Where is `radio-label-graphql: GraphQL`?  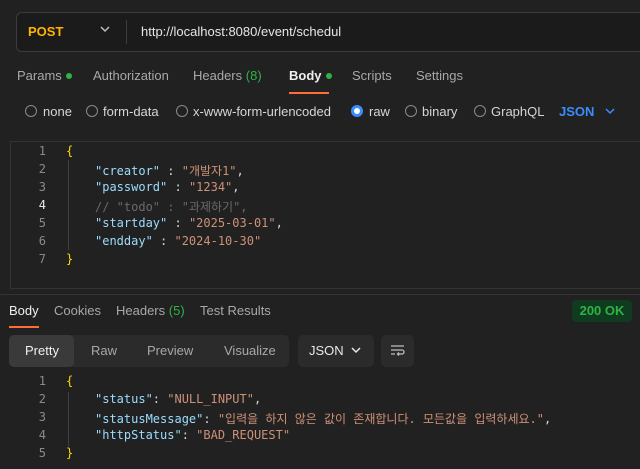 radio-label-graphql: GraphQL is located at coordinates (517, 111).